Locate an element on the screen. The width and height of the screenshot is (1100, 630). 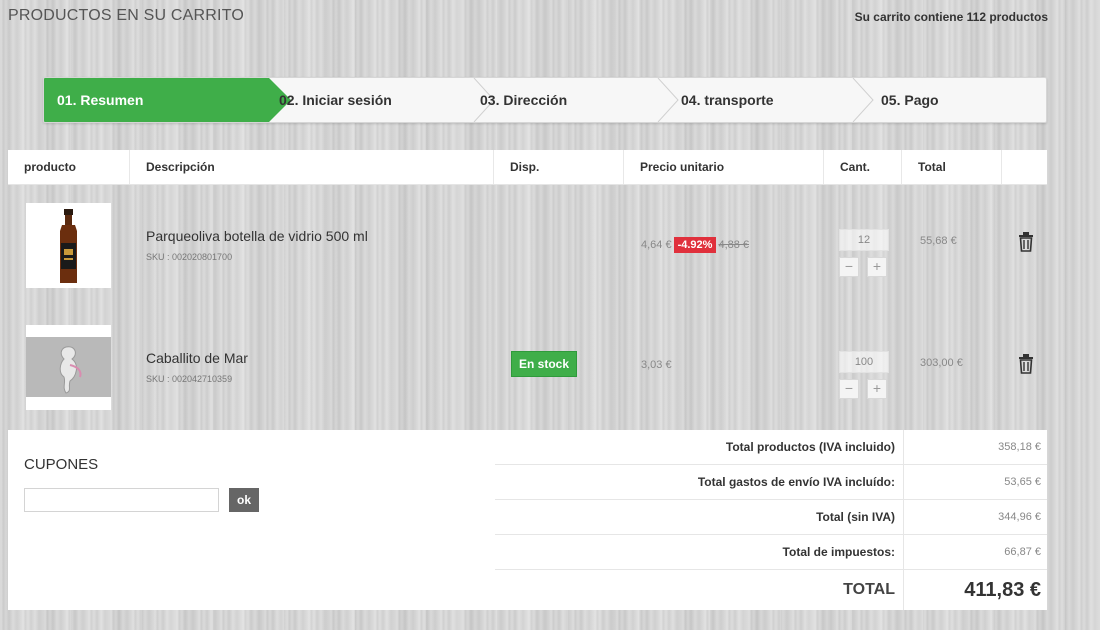
header-descripcion: Descripción is located at coordinates (312, 167).